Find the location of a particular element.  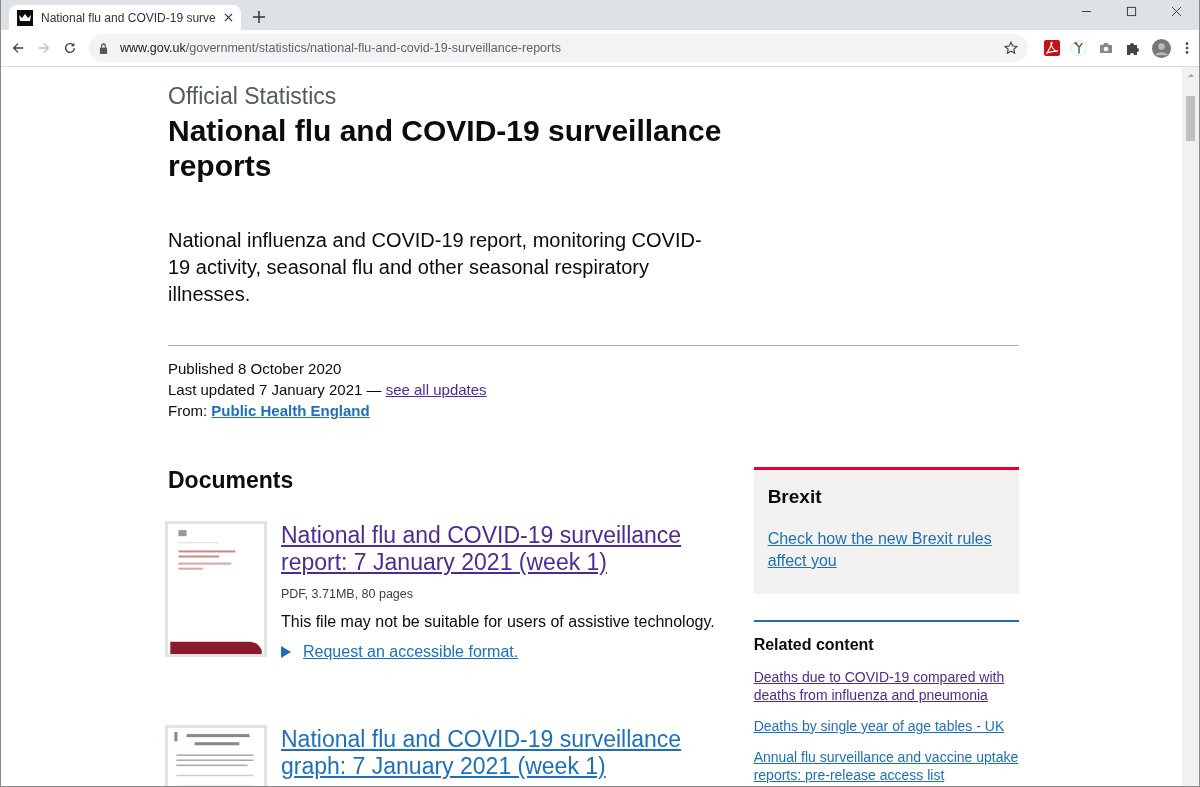

updates-link: see all updates is located at coordinates (436, 389).